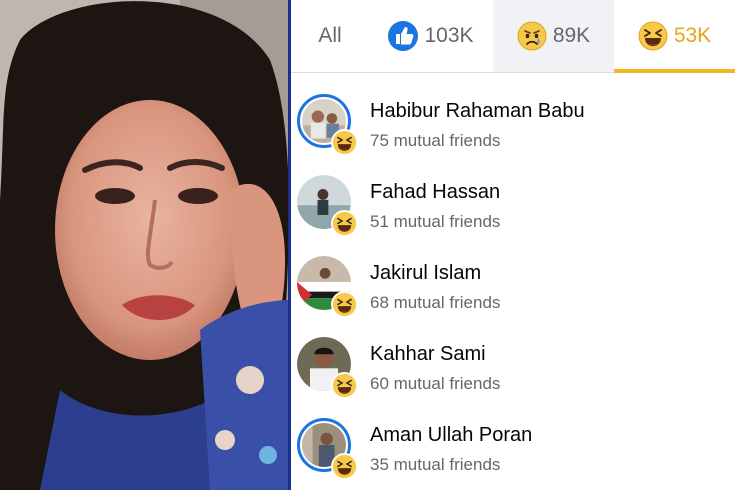  I want to click on person-name: Habibur Rahaman Babu, so click(477, 111).